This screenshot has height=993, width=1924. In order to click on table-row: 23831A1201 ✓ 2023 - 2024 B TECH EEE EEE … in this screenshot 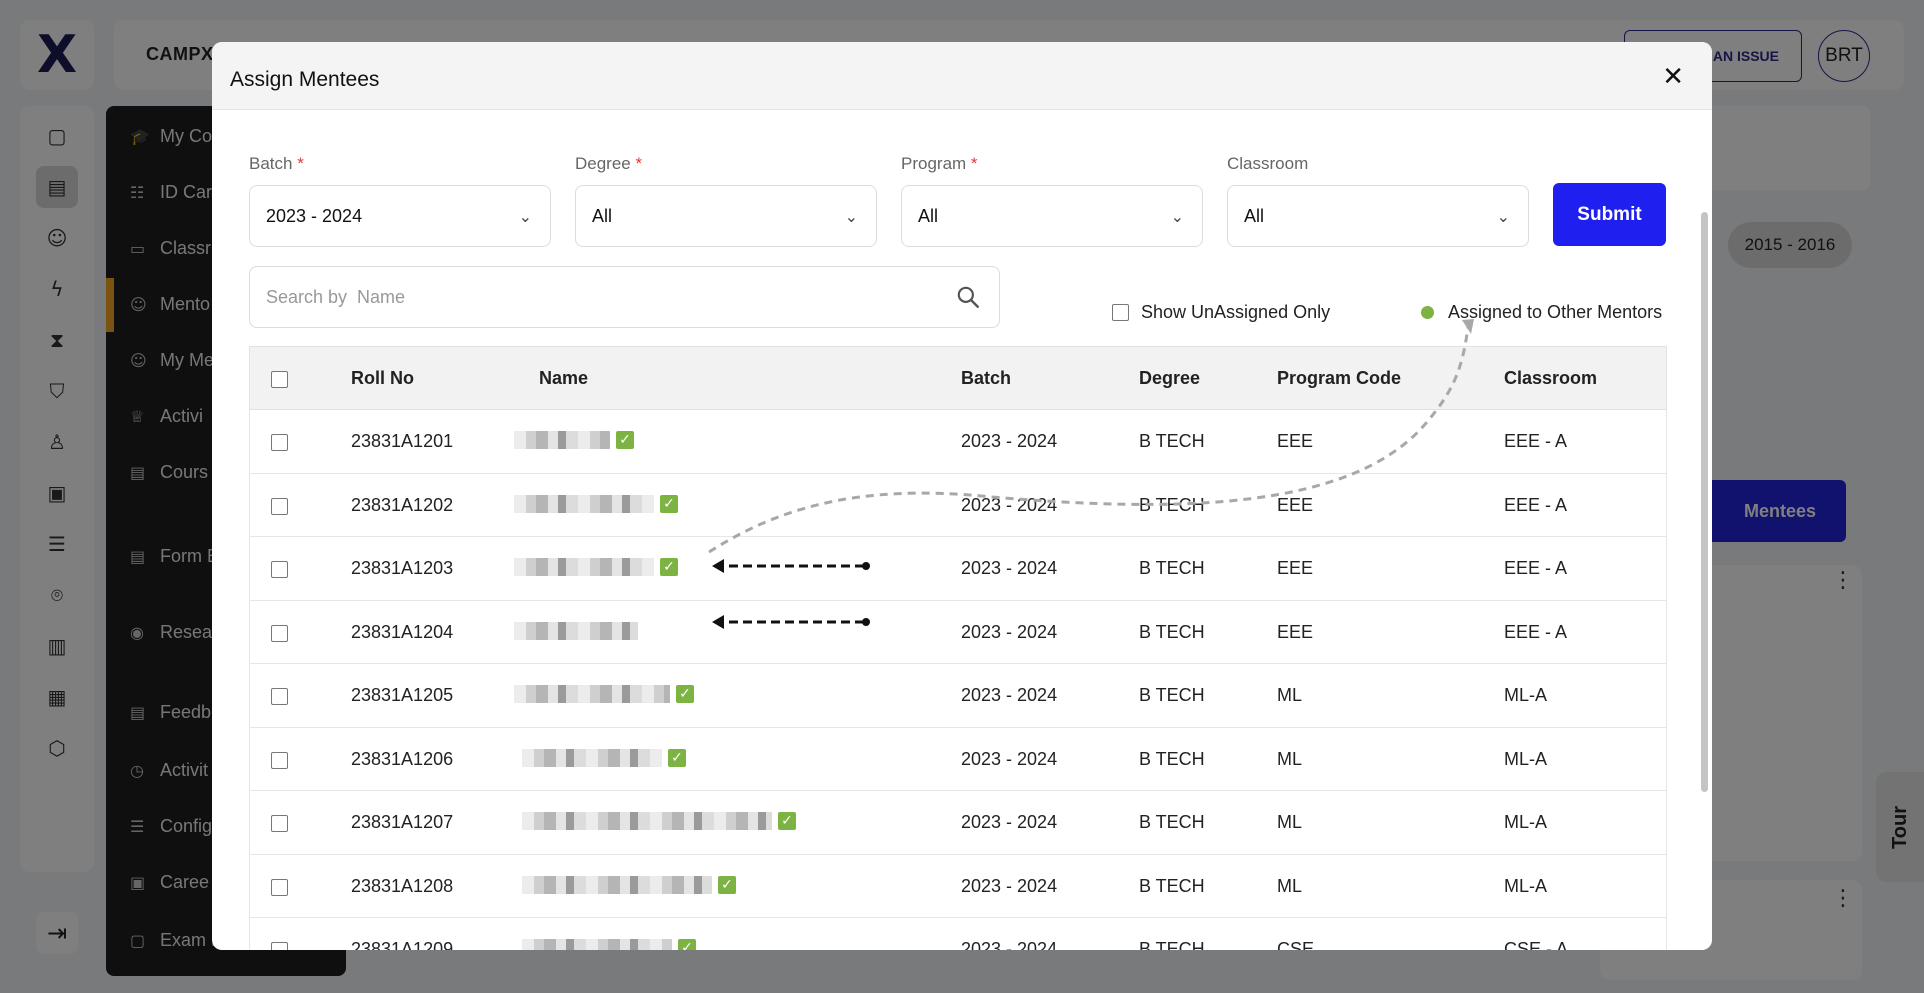, I will do `click(958, 442)`.